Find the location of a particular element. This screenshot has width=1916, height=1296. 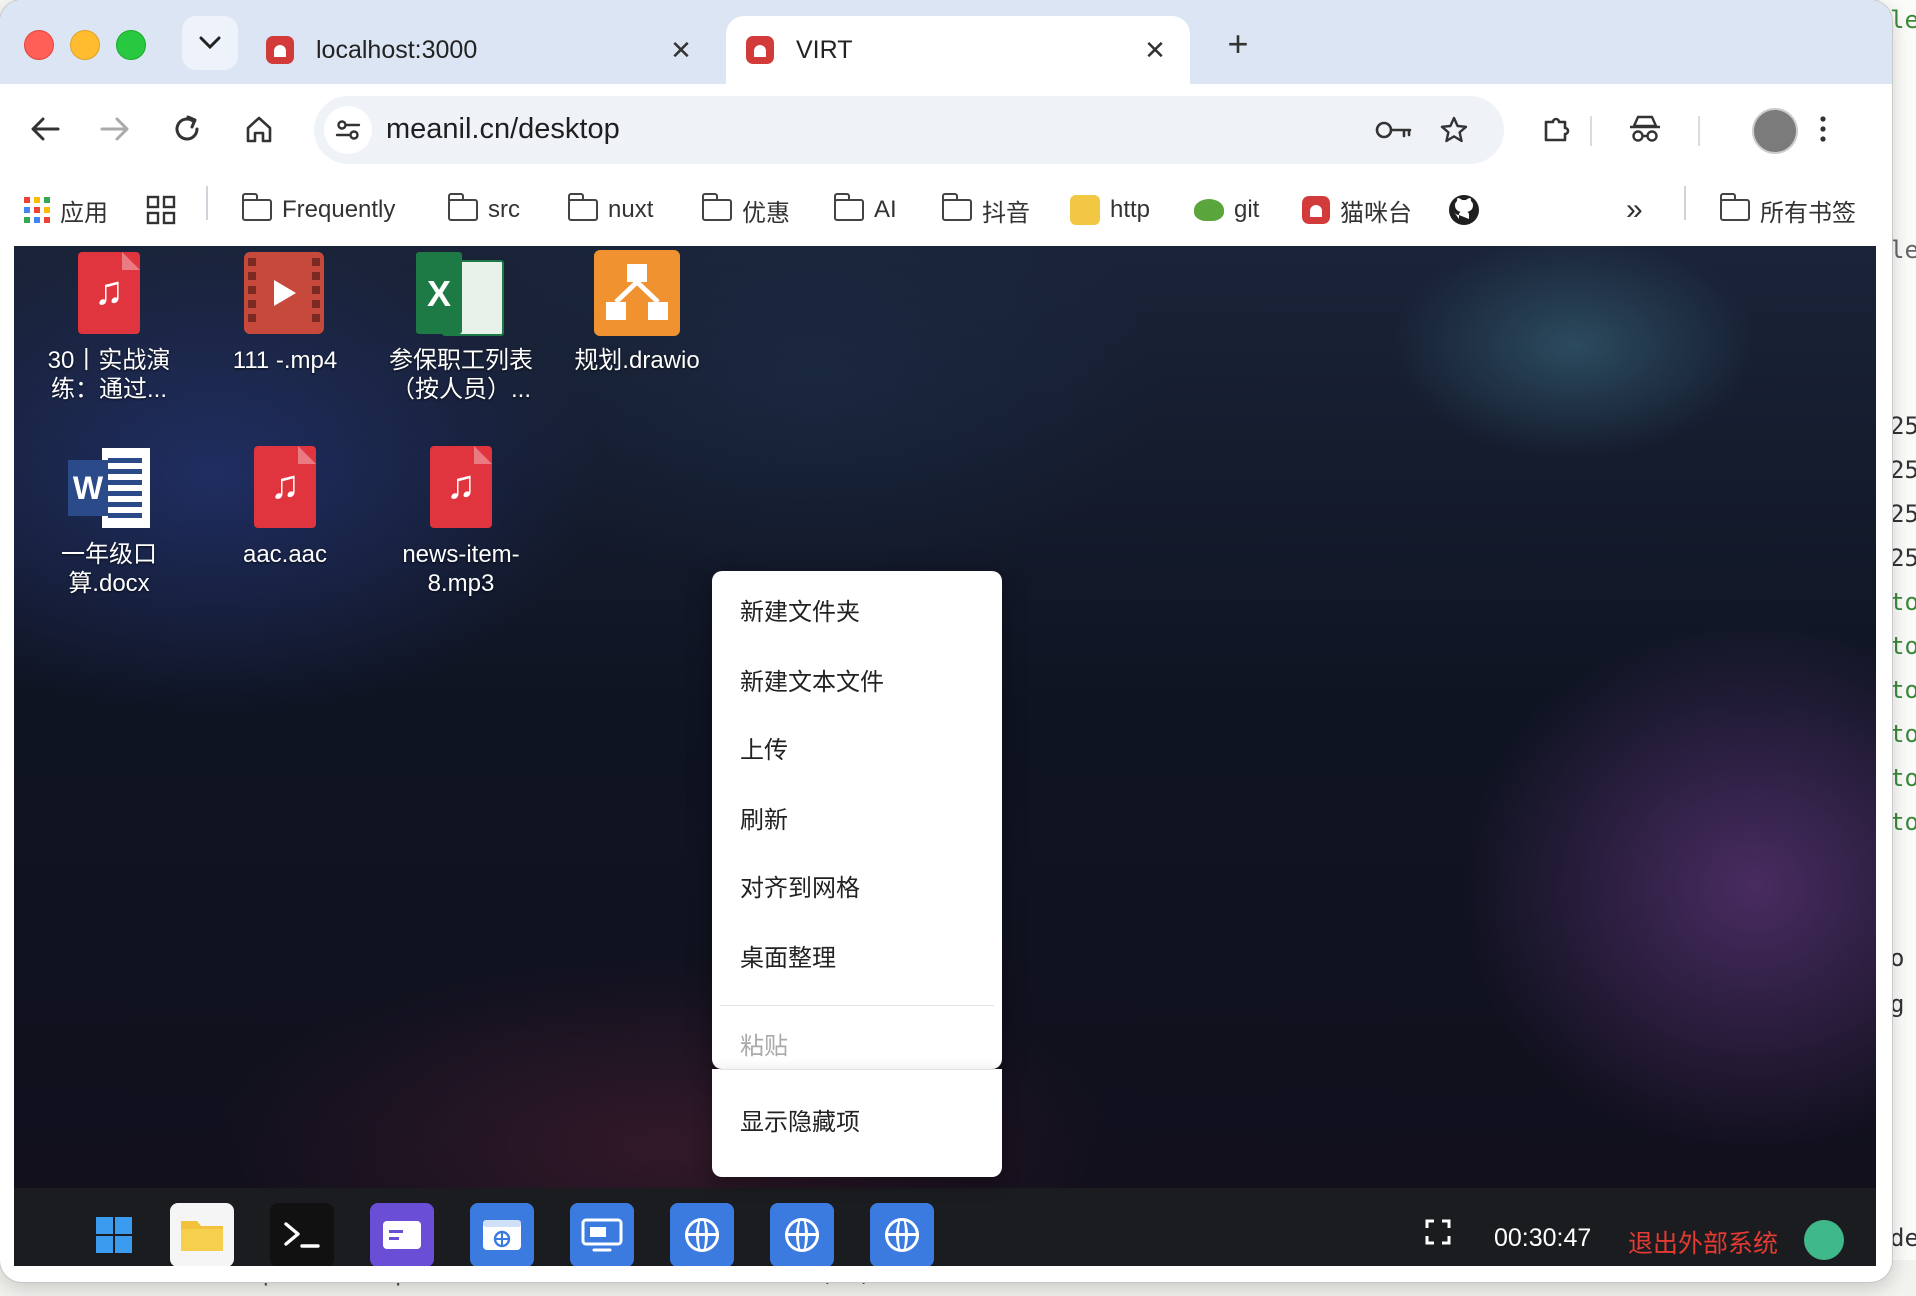

tab-search-button is located at coordinates (210, 43).